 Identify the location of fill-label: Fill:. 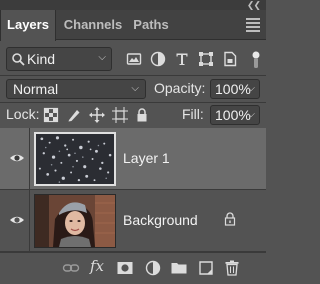
(193, 114).